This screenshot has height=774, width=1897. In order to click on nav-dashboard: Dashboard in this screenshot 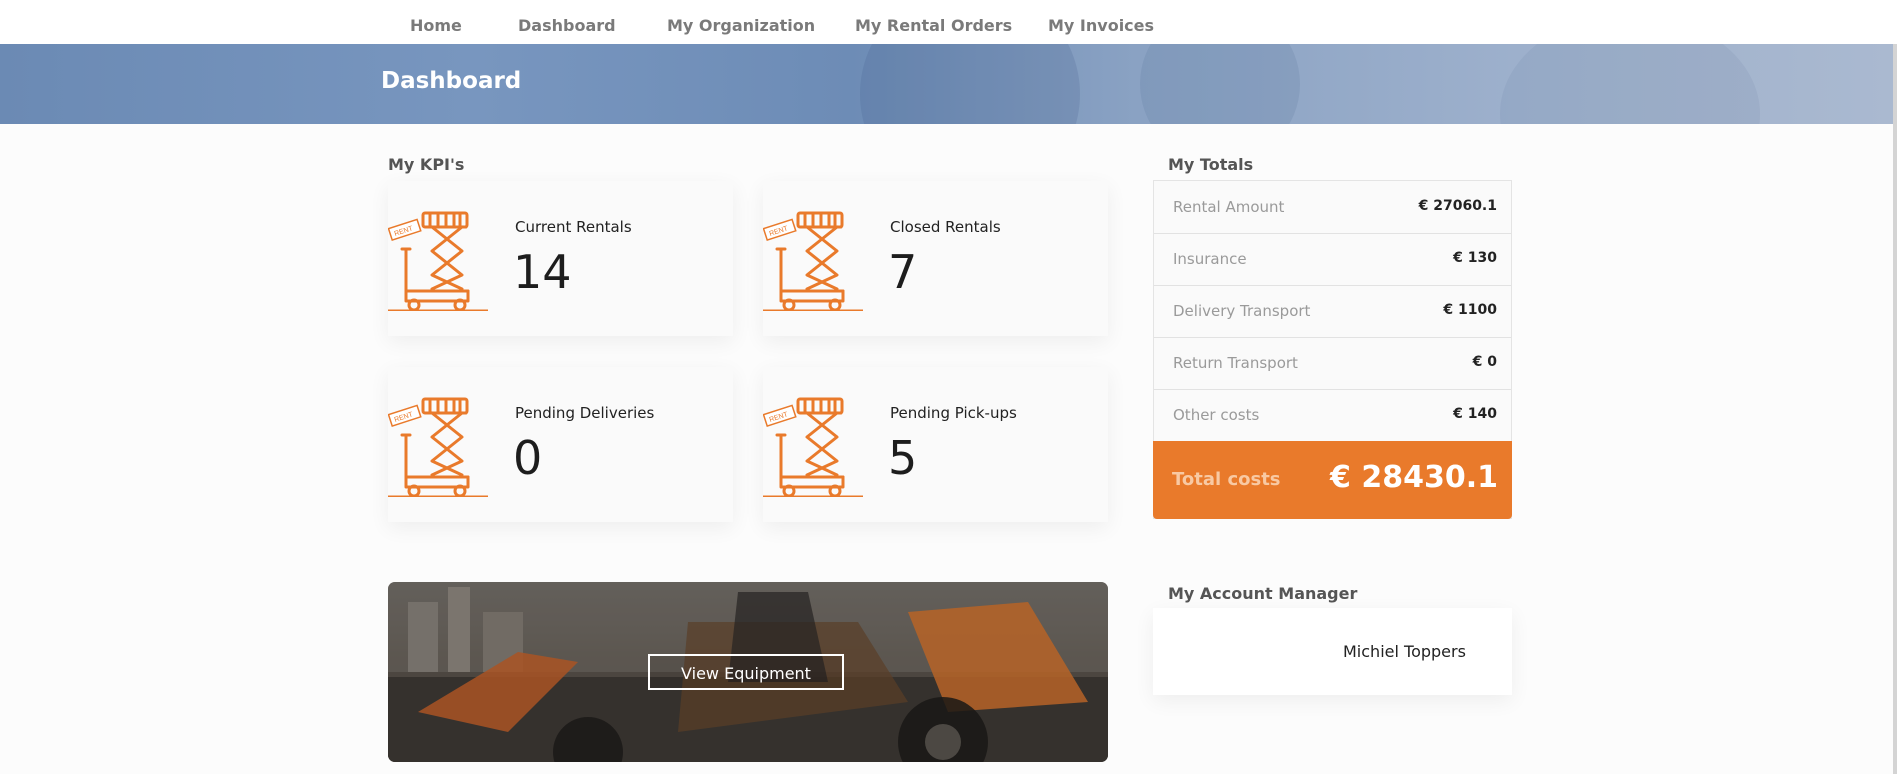, I will do `click(567, 25)`.